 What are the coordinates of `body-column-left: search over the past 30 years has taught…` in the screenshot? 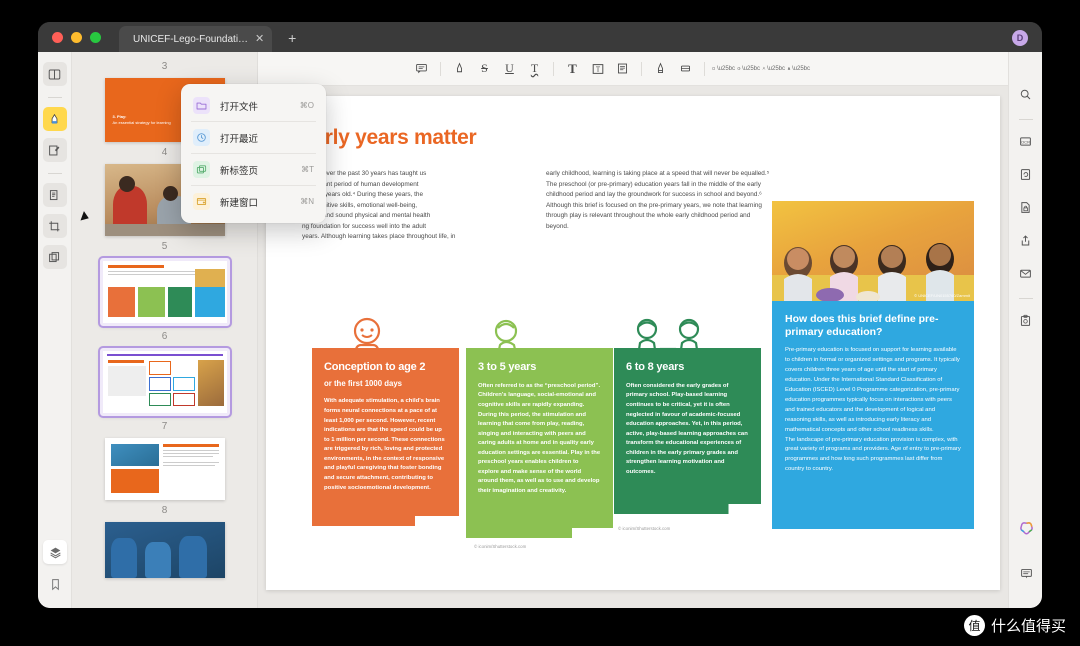 It's located at (379, 205).